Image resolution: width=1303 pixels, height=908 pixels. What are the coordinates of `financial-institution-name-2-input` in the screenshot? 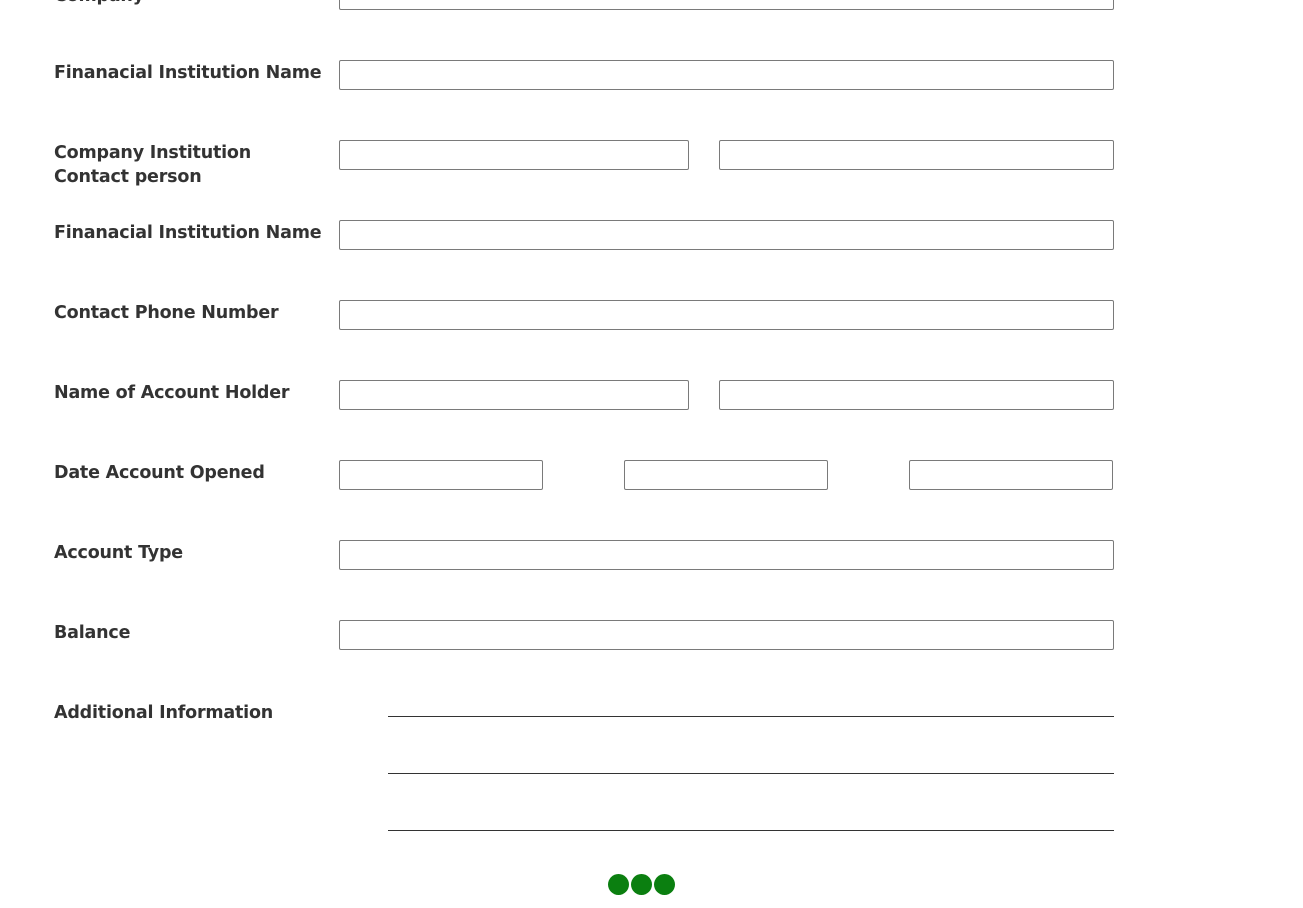 It's located at (726, 235).